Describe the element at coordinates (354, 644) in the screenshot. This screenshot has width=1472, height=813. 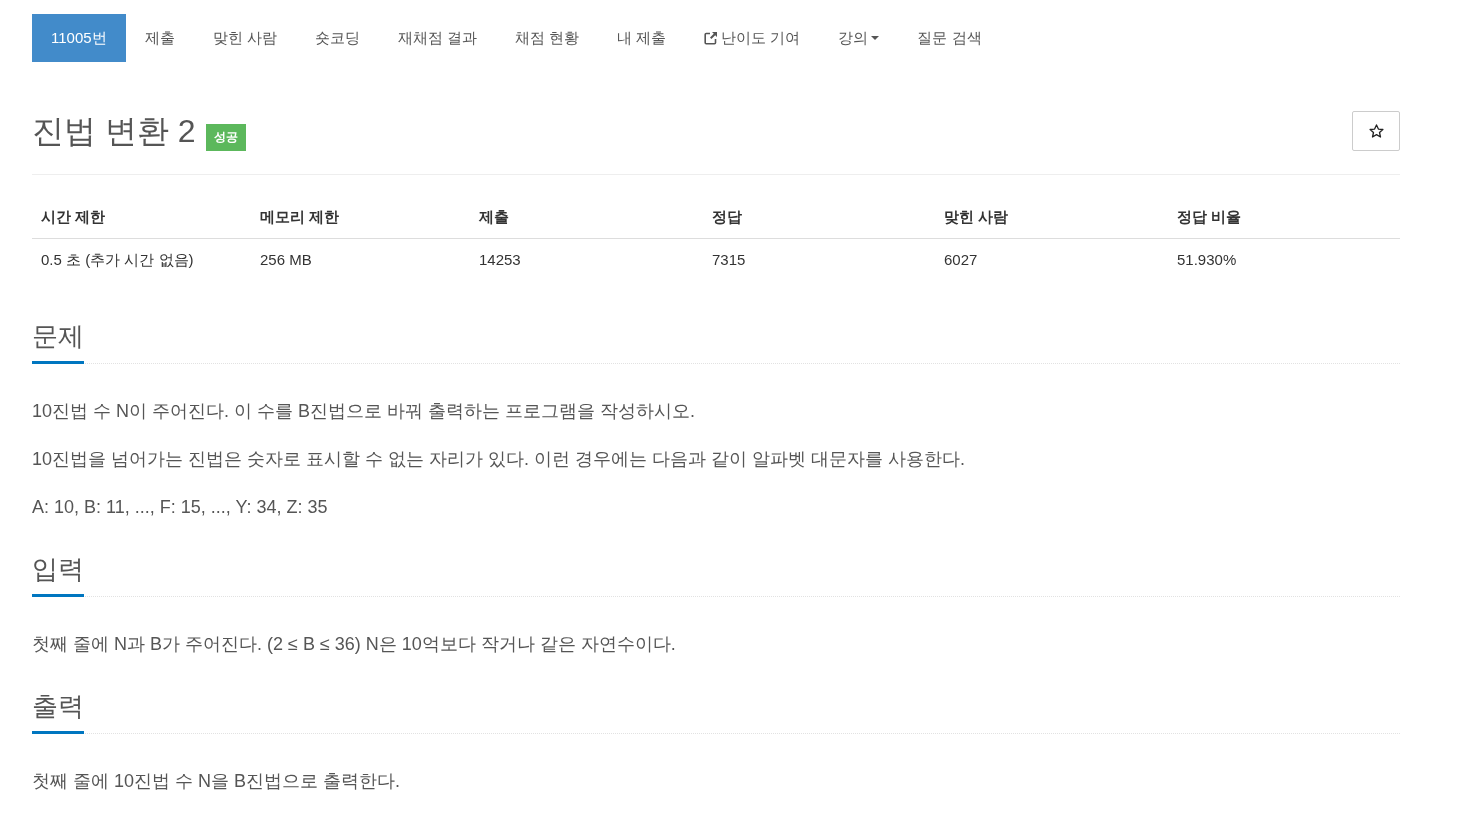
I see `paragraph: 첫째 줄에 N과 B가 주어진다. (2 ≤ B ≤ 36) N은 10억보다 작거나 같은 자연수이다.` at that location.